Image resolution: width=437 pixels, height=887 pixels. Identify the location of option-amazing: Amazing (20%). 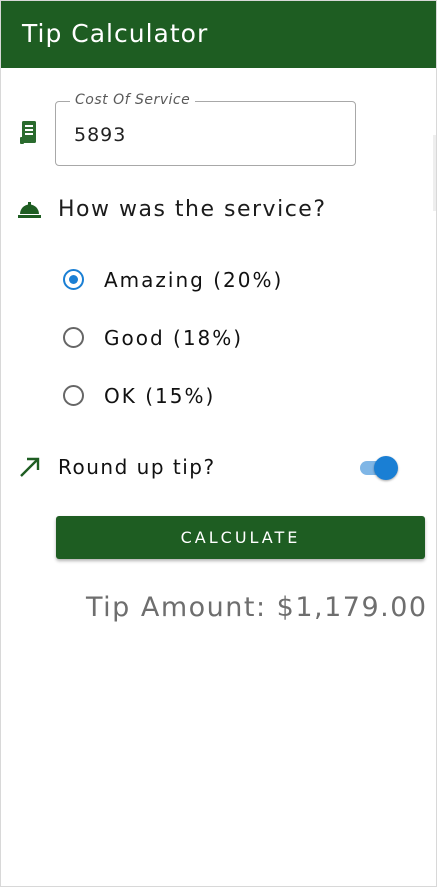
(191, 281).